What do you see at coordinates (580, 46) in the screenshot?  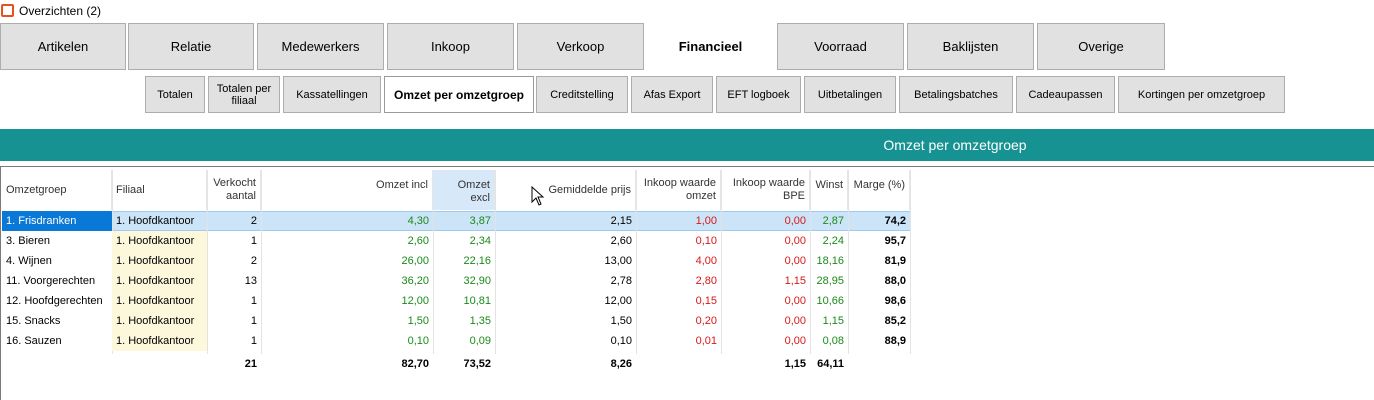 I see `tab-verkoop: Verkoop` at bounding box center [580, 46].